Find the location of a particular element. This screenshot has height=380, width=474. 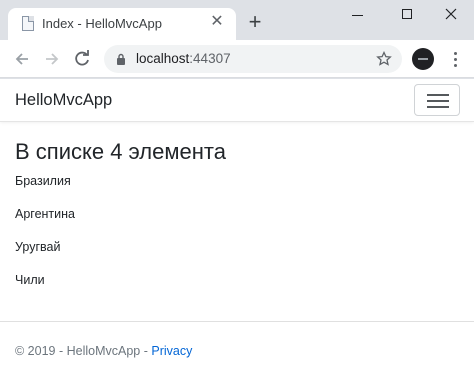

minimize-button is located at coordinates (357, 15).